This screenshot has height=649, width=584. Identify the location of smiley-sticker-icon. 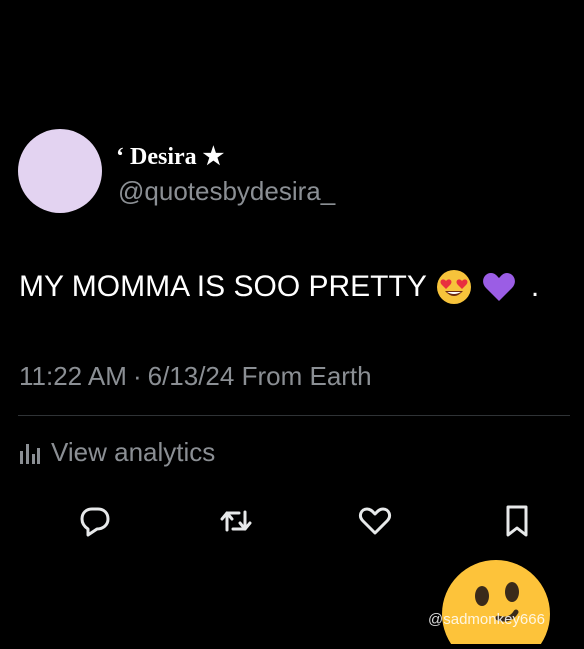
(496, 602).